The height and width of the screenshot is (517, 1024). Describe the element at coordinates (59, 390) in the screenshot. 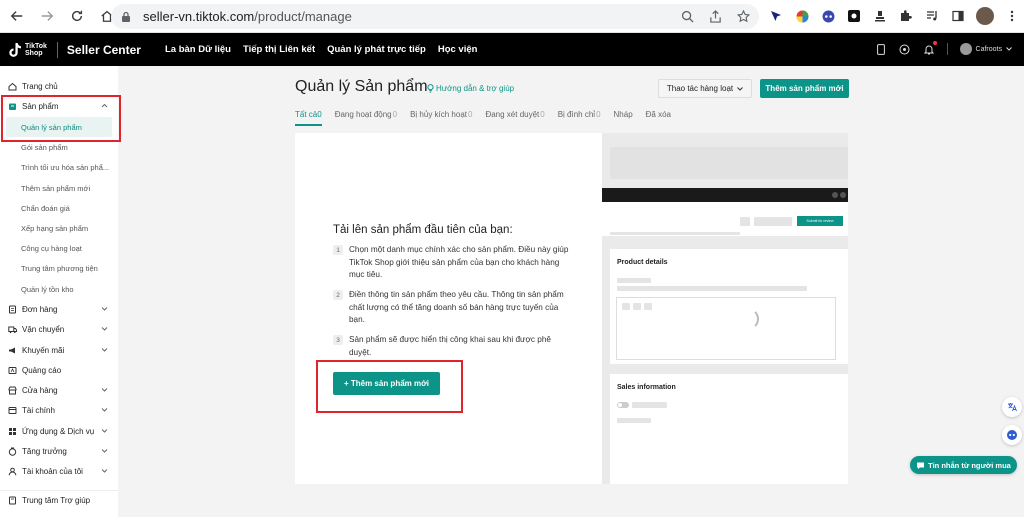

I see `sidebar-item-store: Cửa hàng` at that location.